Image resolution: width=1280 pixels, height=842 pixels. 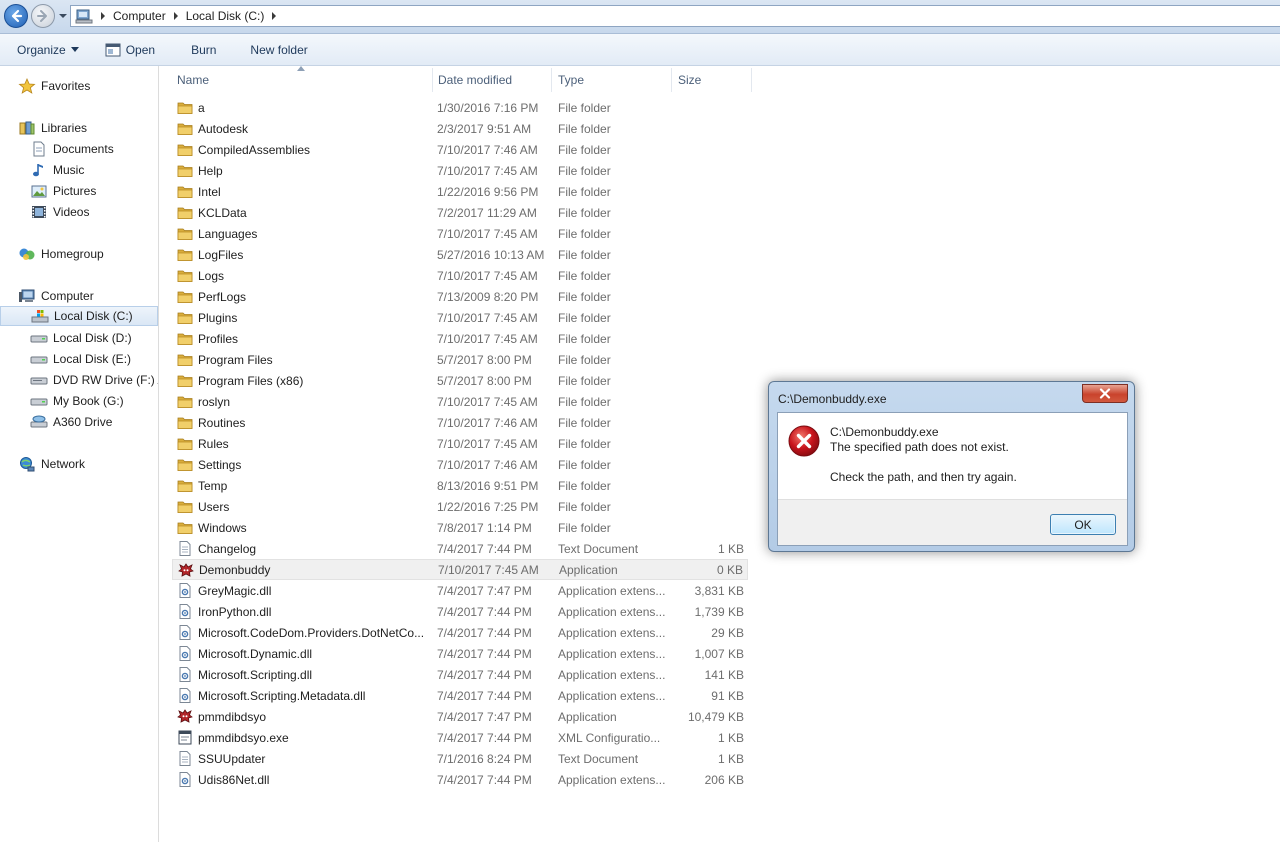 I want to click on column-header-size: Size, so click(x=706, y=80).